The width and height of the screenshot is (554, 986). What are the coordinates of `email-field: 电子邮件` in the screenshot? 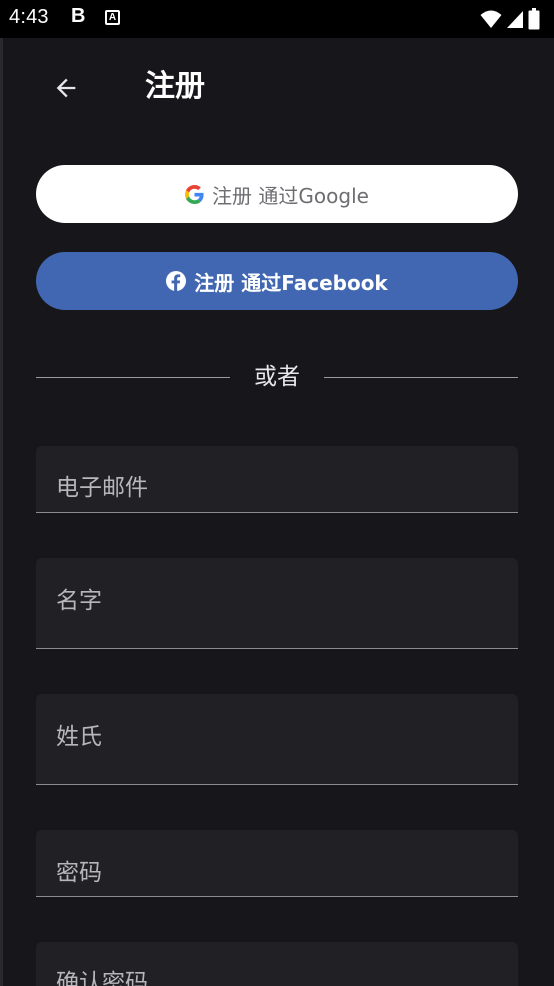 It's located at (277, 479).